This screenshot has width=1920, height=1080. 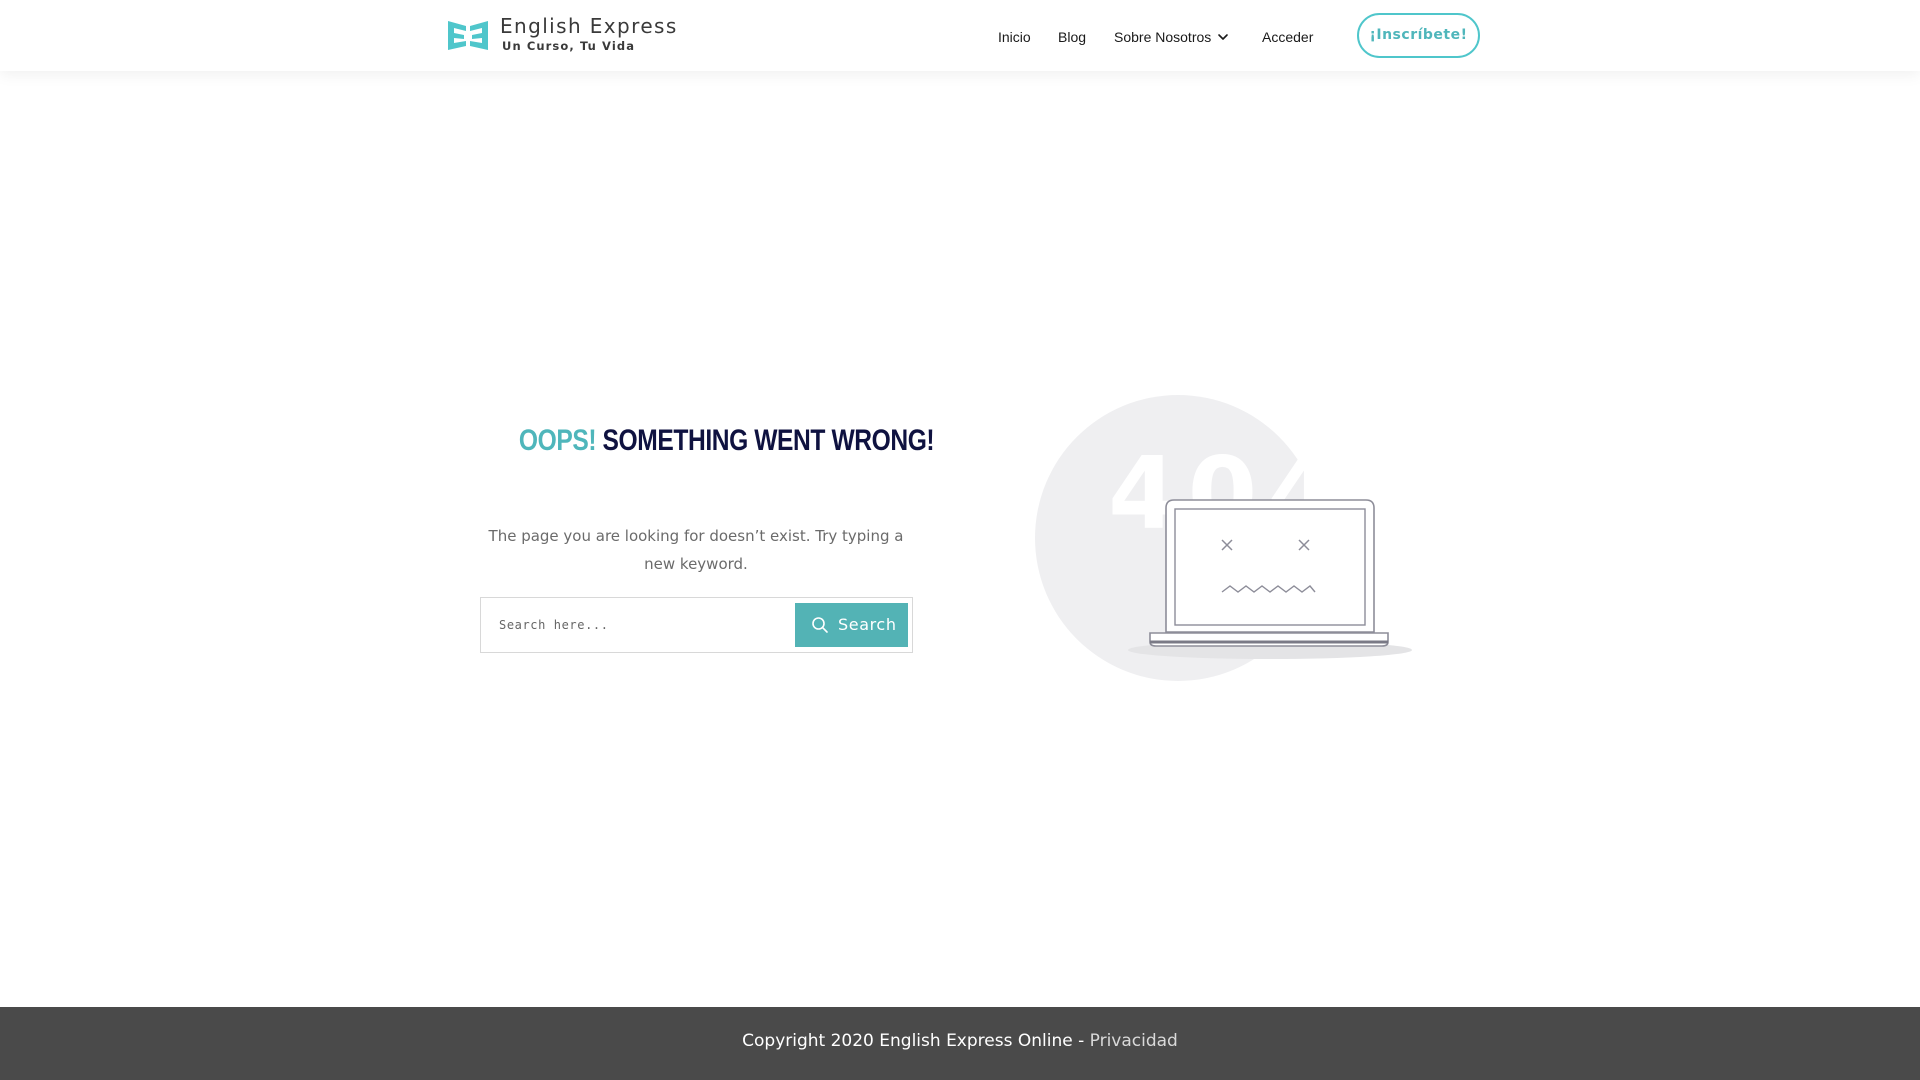 I want to click on error-title: Oops! Something went wrong!, so click(x=726, y=441).